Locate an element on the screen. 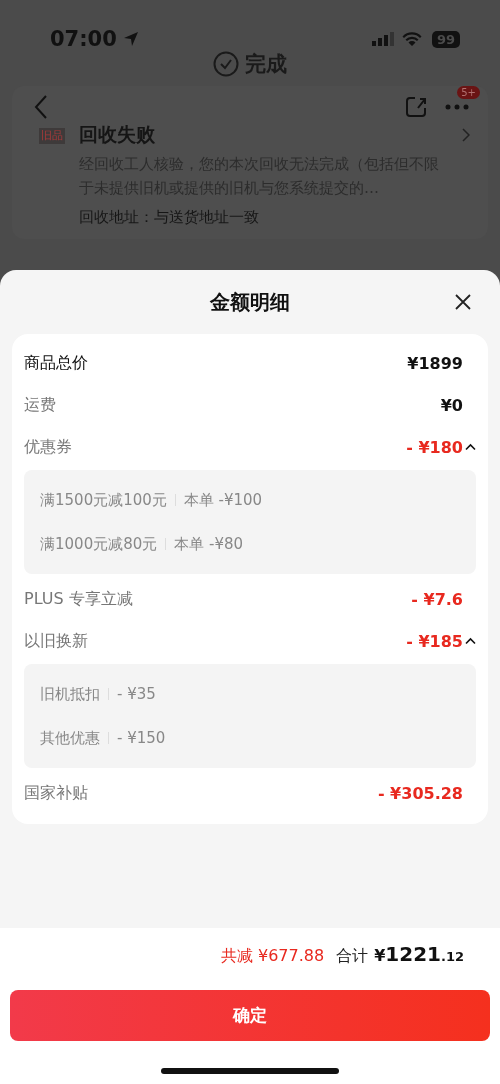 This screenshot has height=1084, width=500. amount-value: - ¥180 is located at coordinates (434, 447).